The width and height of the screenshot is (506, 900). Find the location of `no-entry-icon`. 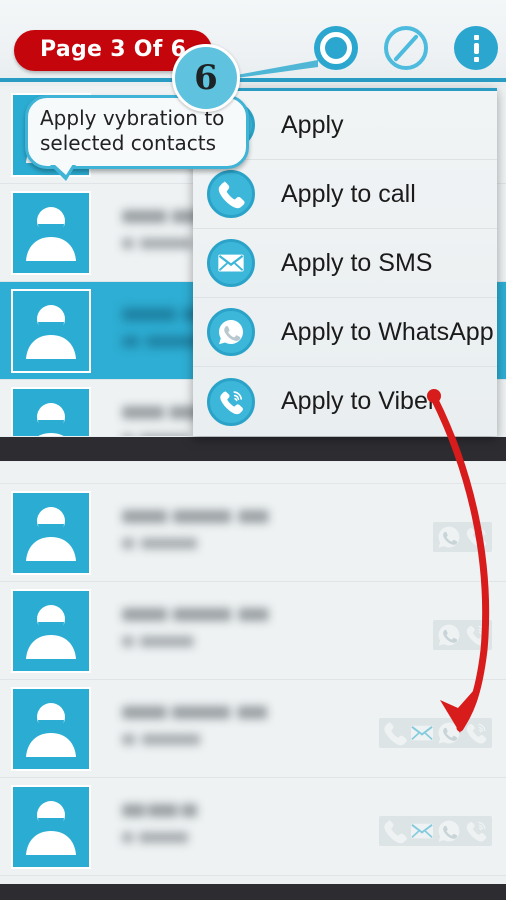

no-entry-icon is located at coordinates (406, 48).